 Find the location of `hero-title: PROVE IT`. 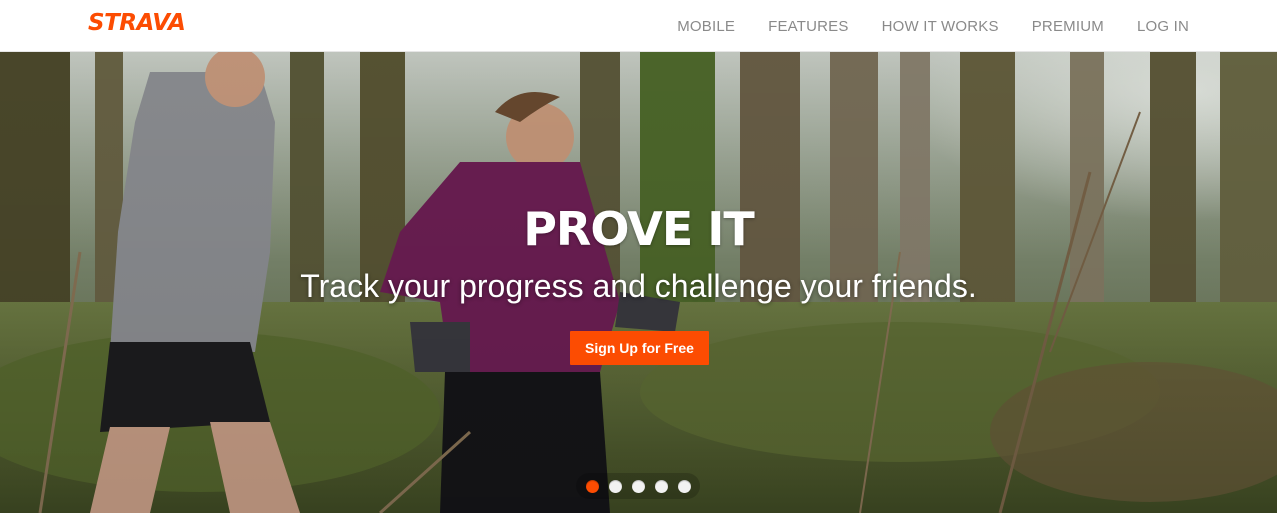

hero-title: PROVE IT is located at coordinates (639, 229).